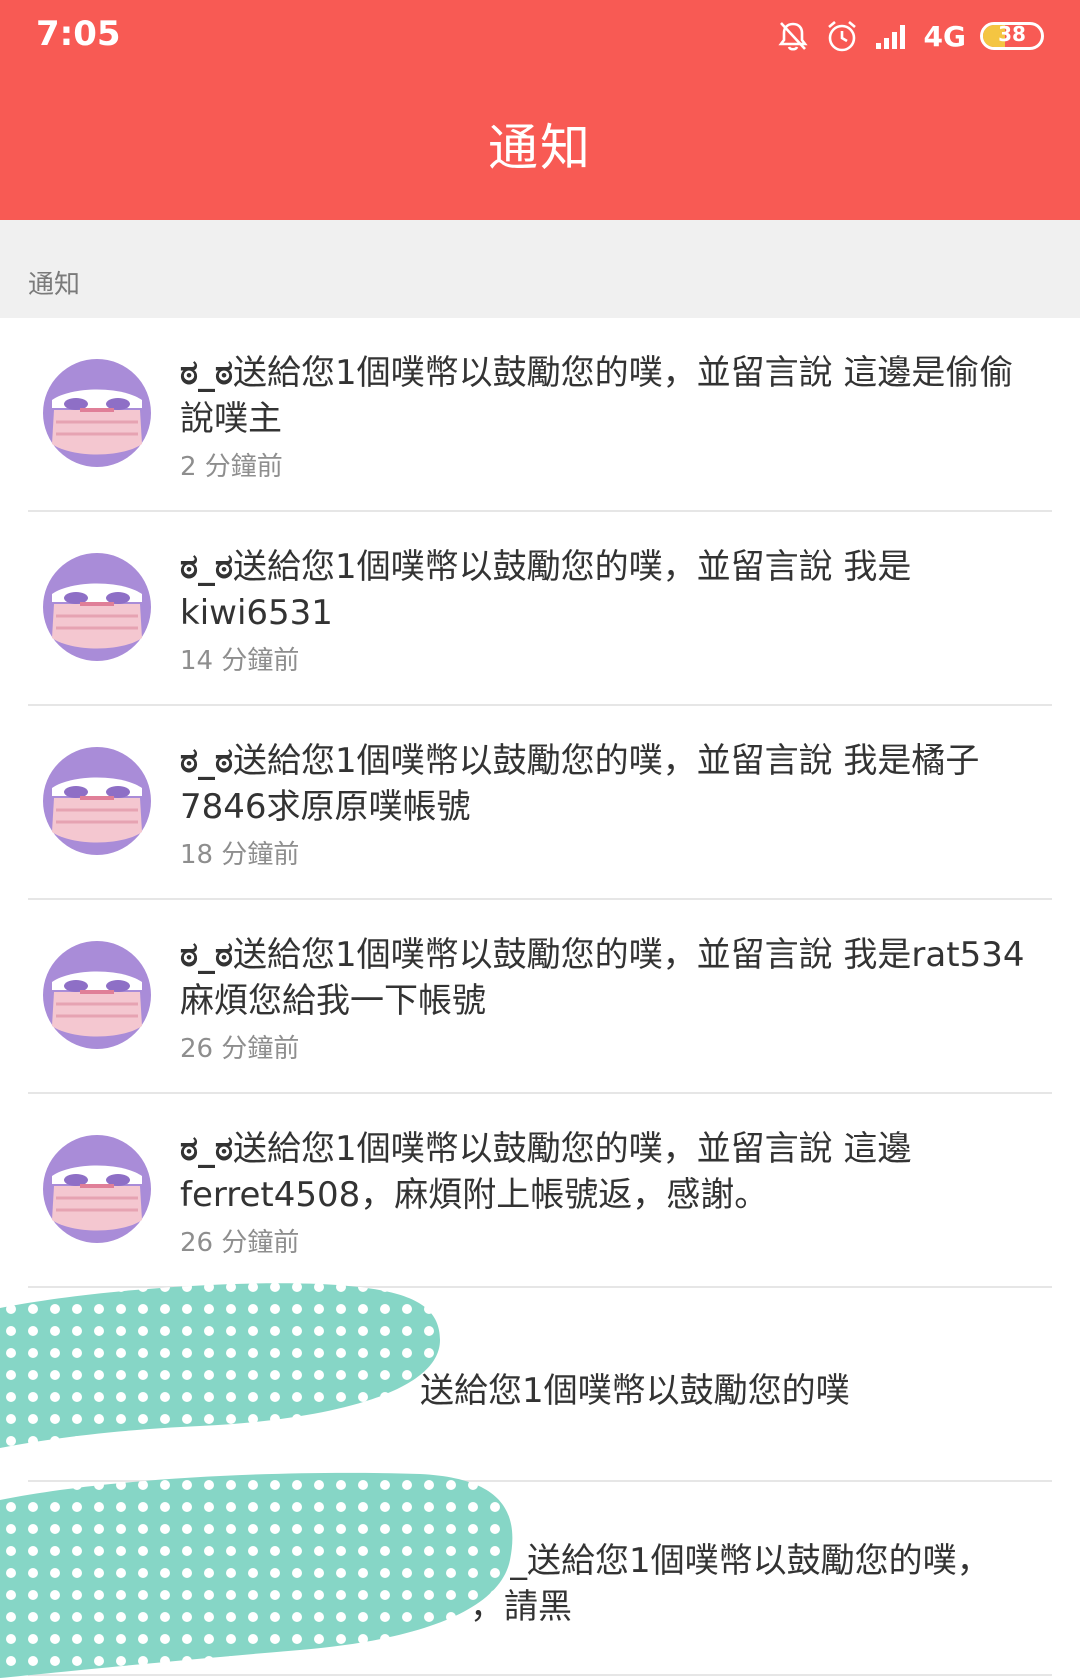  What do you see at coordinates (240, 855) in the screenshot?
I see `notification-time: 18 分鐘前` at bounding box center [240, 855].